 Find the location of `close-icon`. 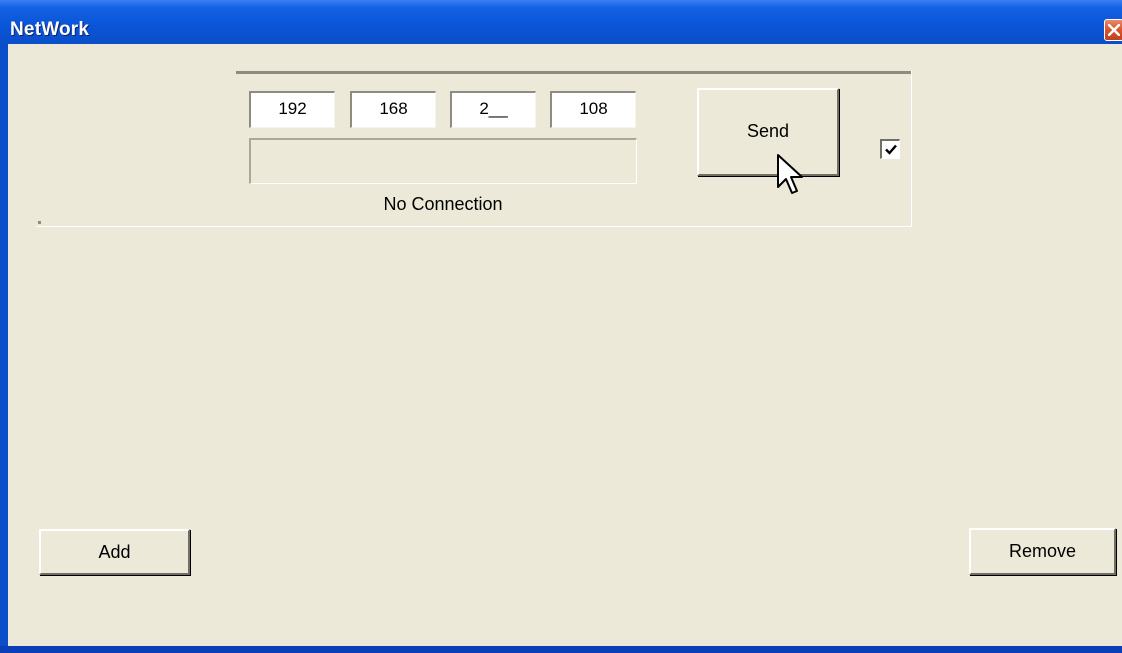

close-icon is located at coordinates (1114, 30).